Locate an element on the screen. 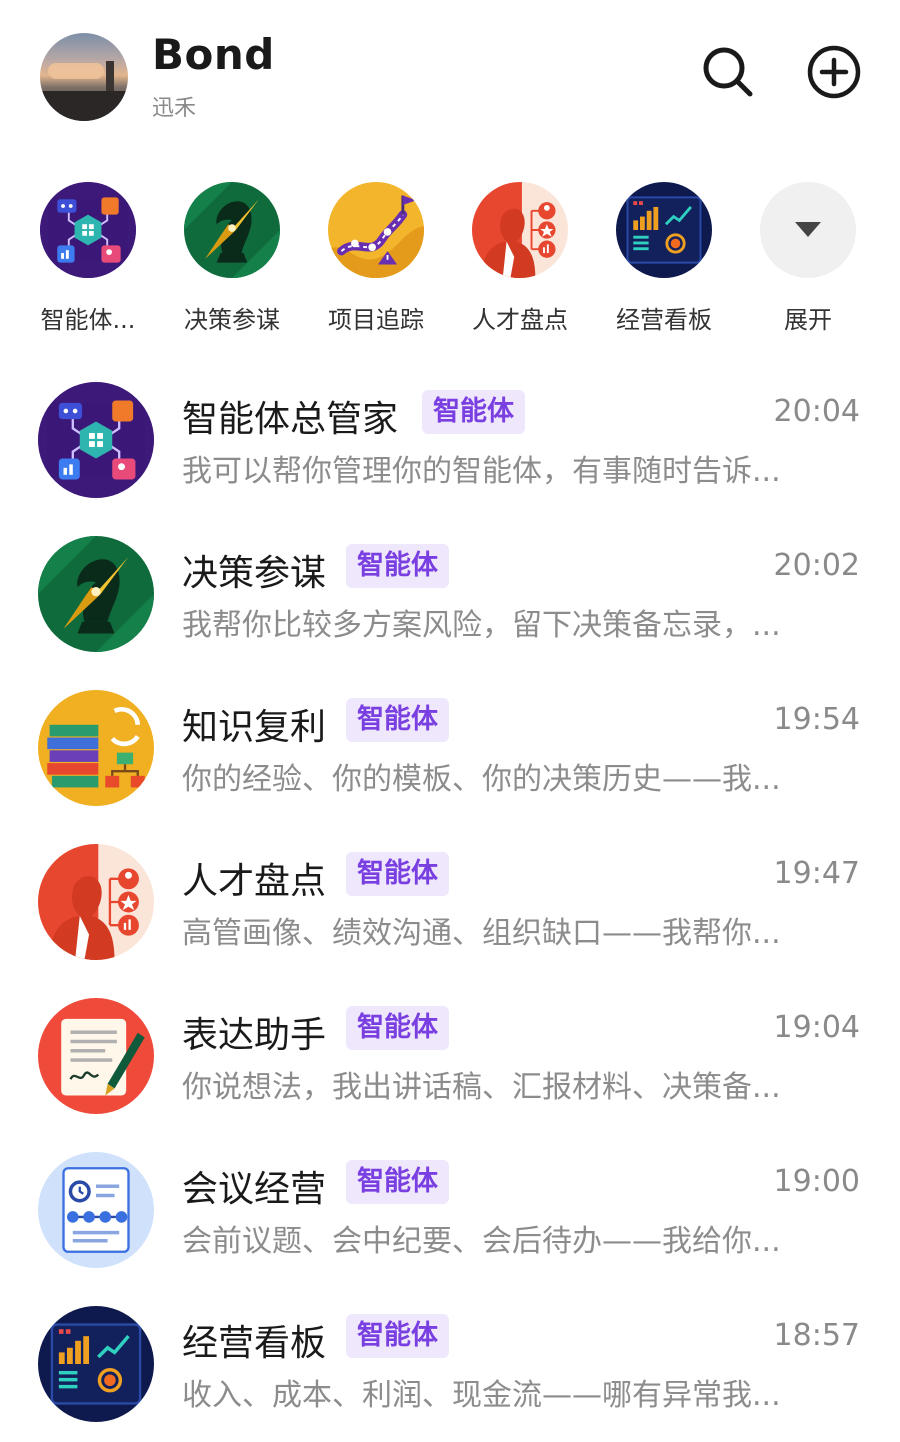 The width and height of the screenshot is (900, 1442). user-subtitle: 迅禾 is located at coordinates (174, 108).